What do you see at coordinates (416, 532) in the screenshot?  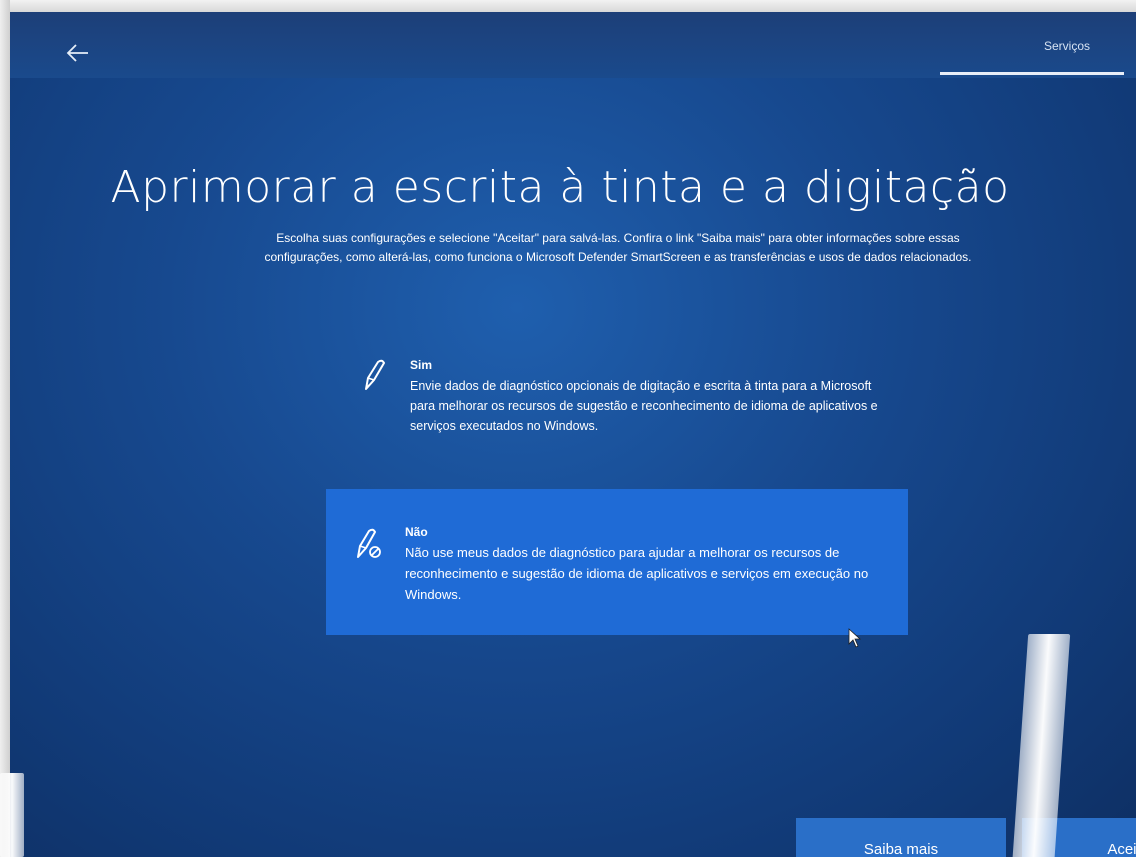 I see `option-no-title: Não` at bounding box center [416, 532].